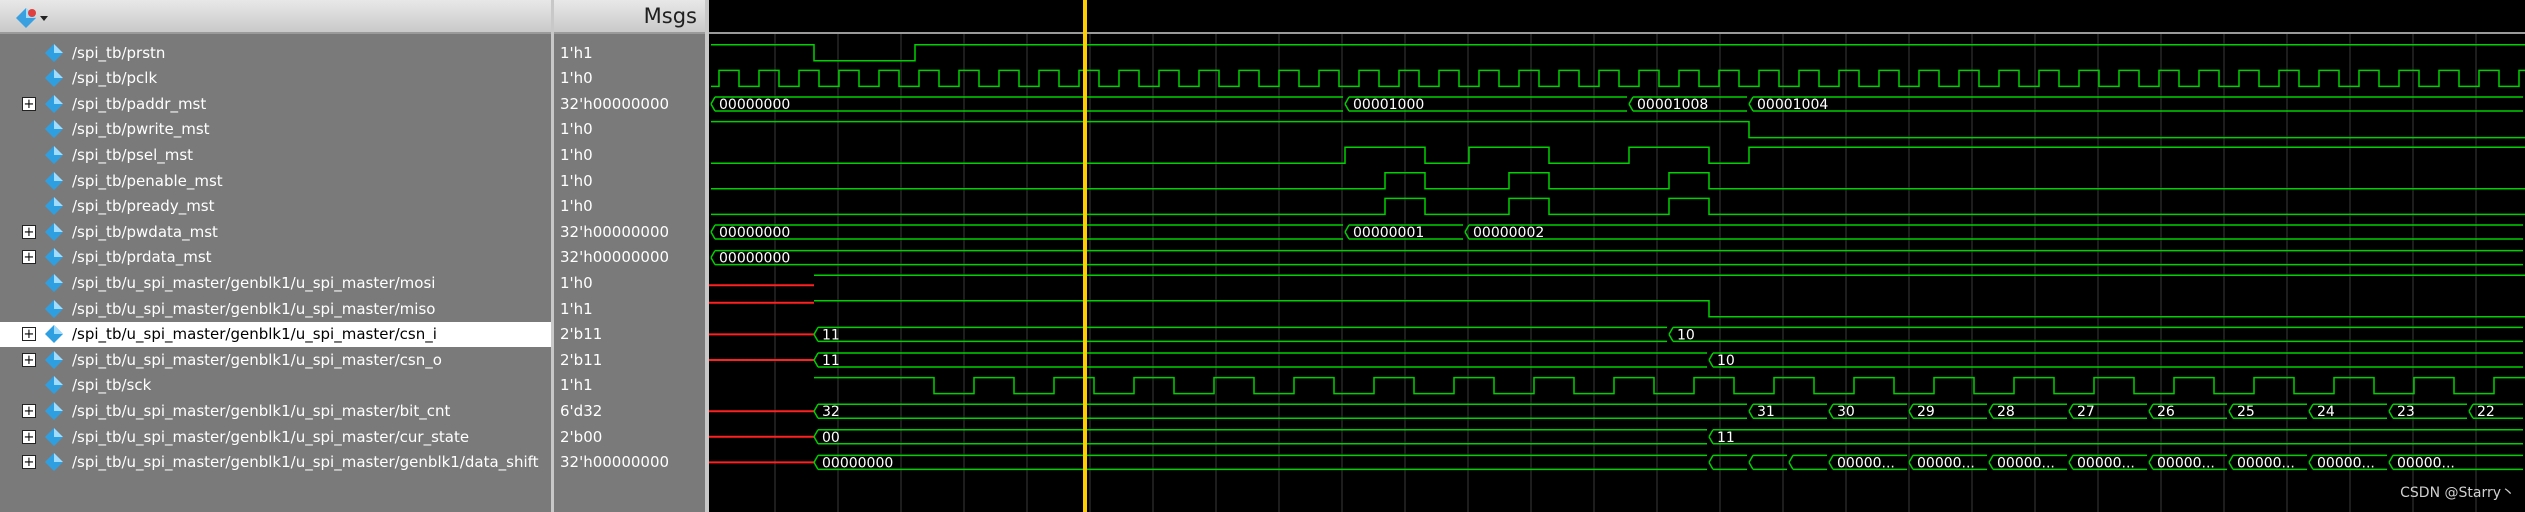  Describe the element at coordinates (275, 154) in the screenshot. I see `signal-row: /spi_tb/psel_mst` at that location.